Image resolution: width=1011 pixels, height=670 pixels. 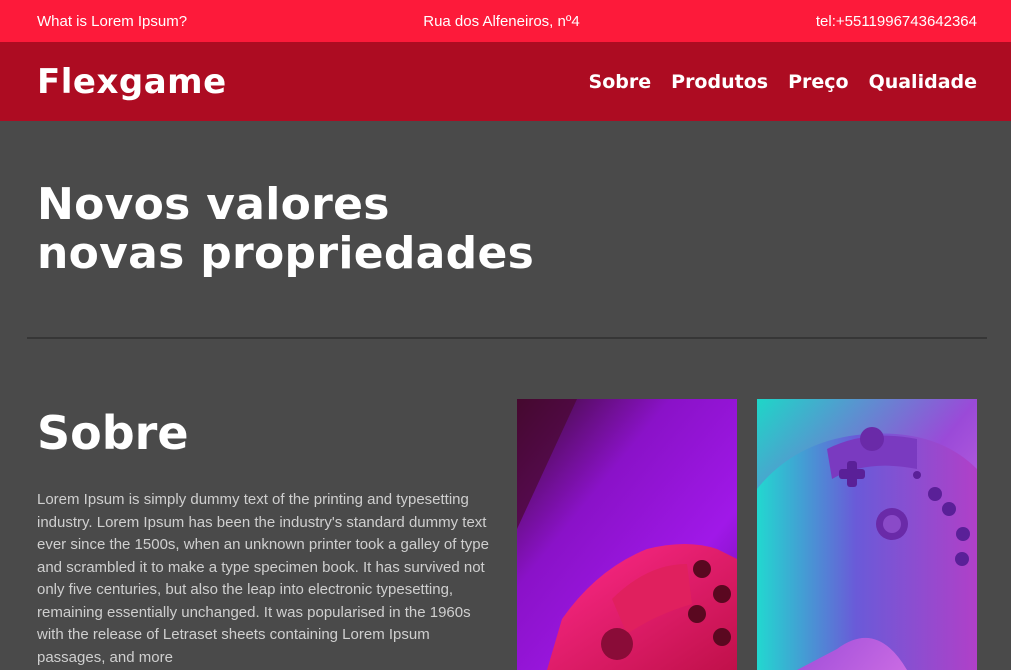 What do you see at coordinates (286, 253) in the screenshot?
I see `hero-title-line-2: novas propriedades` at bounding box center [286, 253].